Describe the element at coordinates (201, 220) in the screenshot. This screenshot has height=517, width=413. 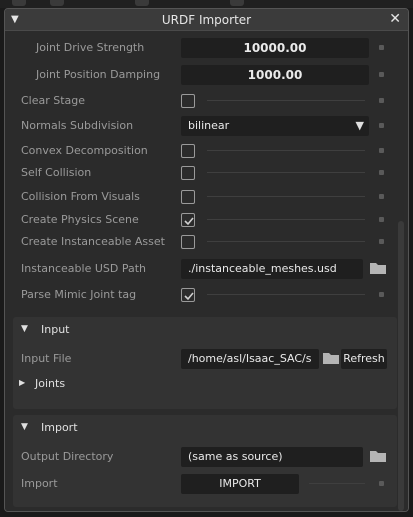
I see `create-physics-scene-row: Create Physics Scene` at that location.